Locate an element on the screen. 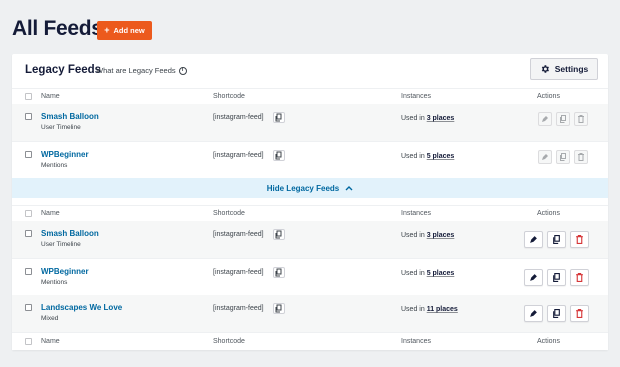  feed-type: User Timeline is located at coordinates (61, 244).